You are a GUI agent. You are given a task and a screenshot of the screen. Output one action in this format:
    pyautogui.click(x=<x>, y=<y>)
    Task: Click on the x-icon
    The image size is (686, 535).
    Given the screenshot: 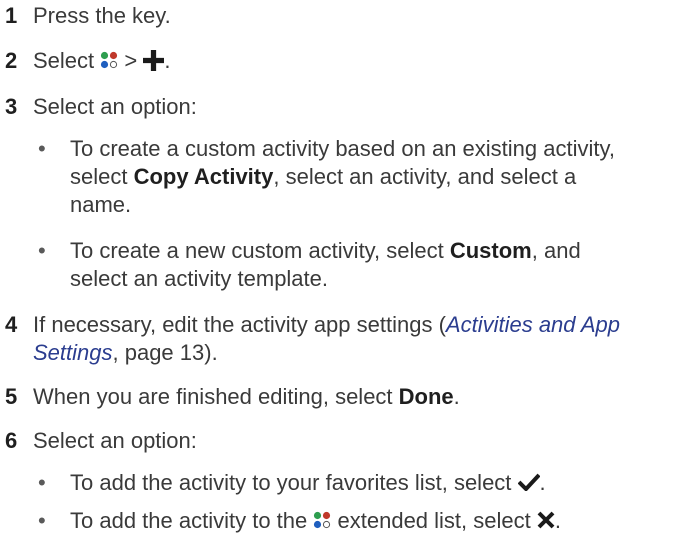 What is the action you would take?
    pyautogui.click(x=546, y=520)
    